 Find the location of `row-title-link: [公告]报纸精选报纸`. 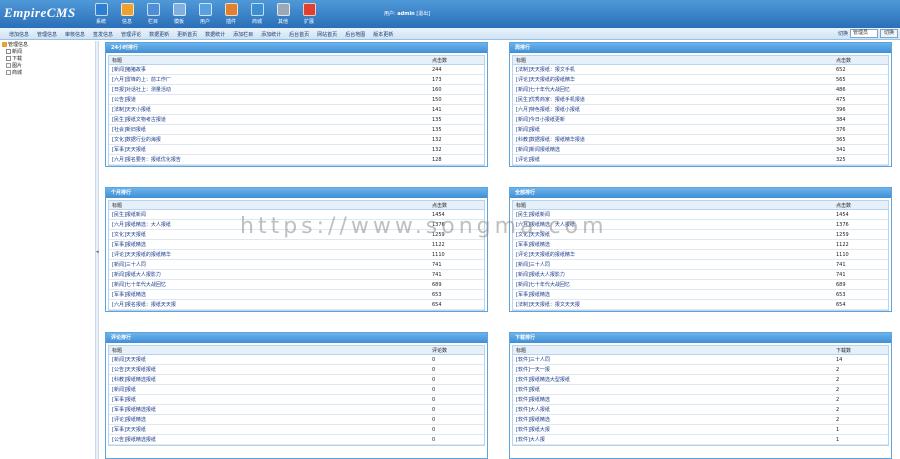

row-title-link: [公告]报纸精选报纸 is located at coordinates (269, 439).